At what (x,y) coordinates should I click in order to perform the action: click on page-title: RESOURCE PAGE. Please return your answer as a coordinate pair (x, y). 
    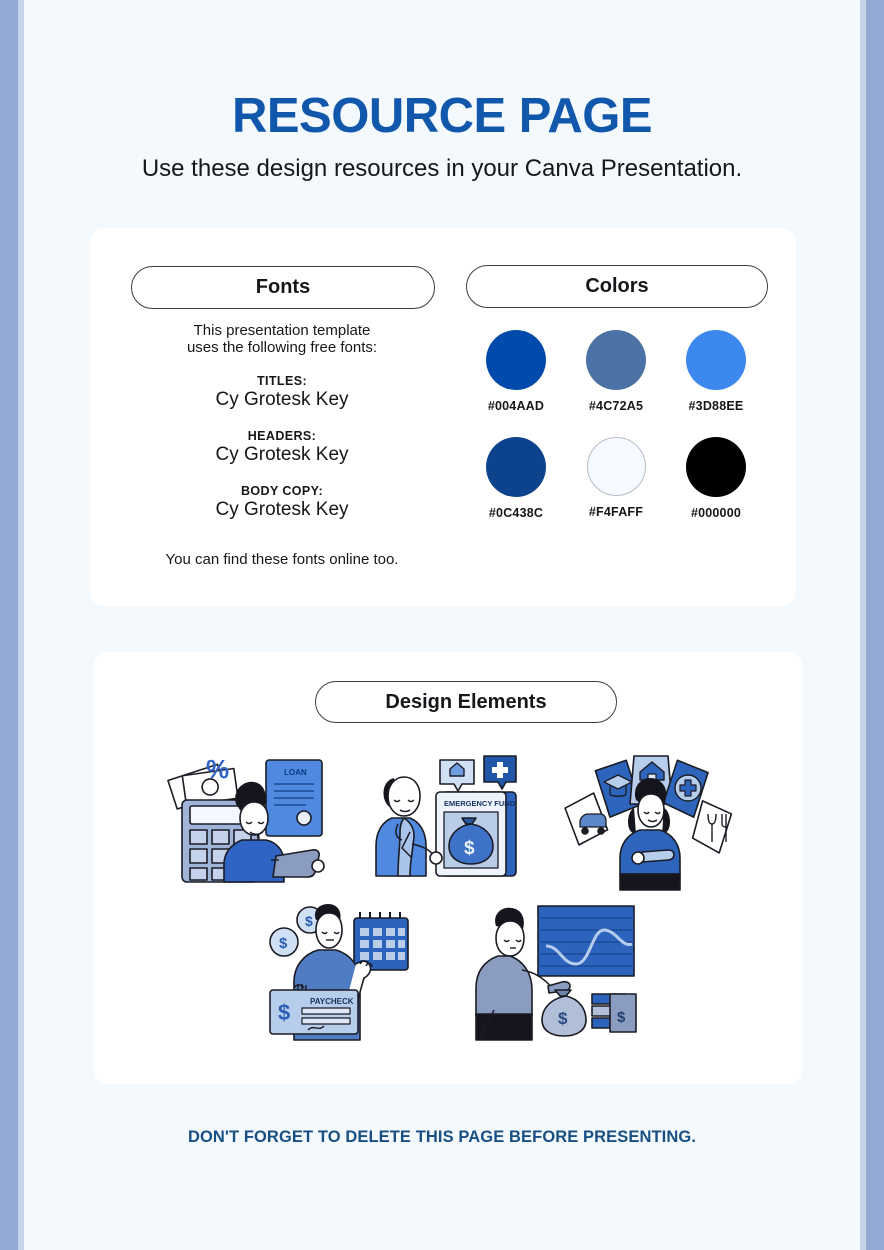
    Looking at the image, I should click on (442, 116).